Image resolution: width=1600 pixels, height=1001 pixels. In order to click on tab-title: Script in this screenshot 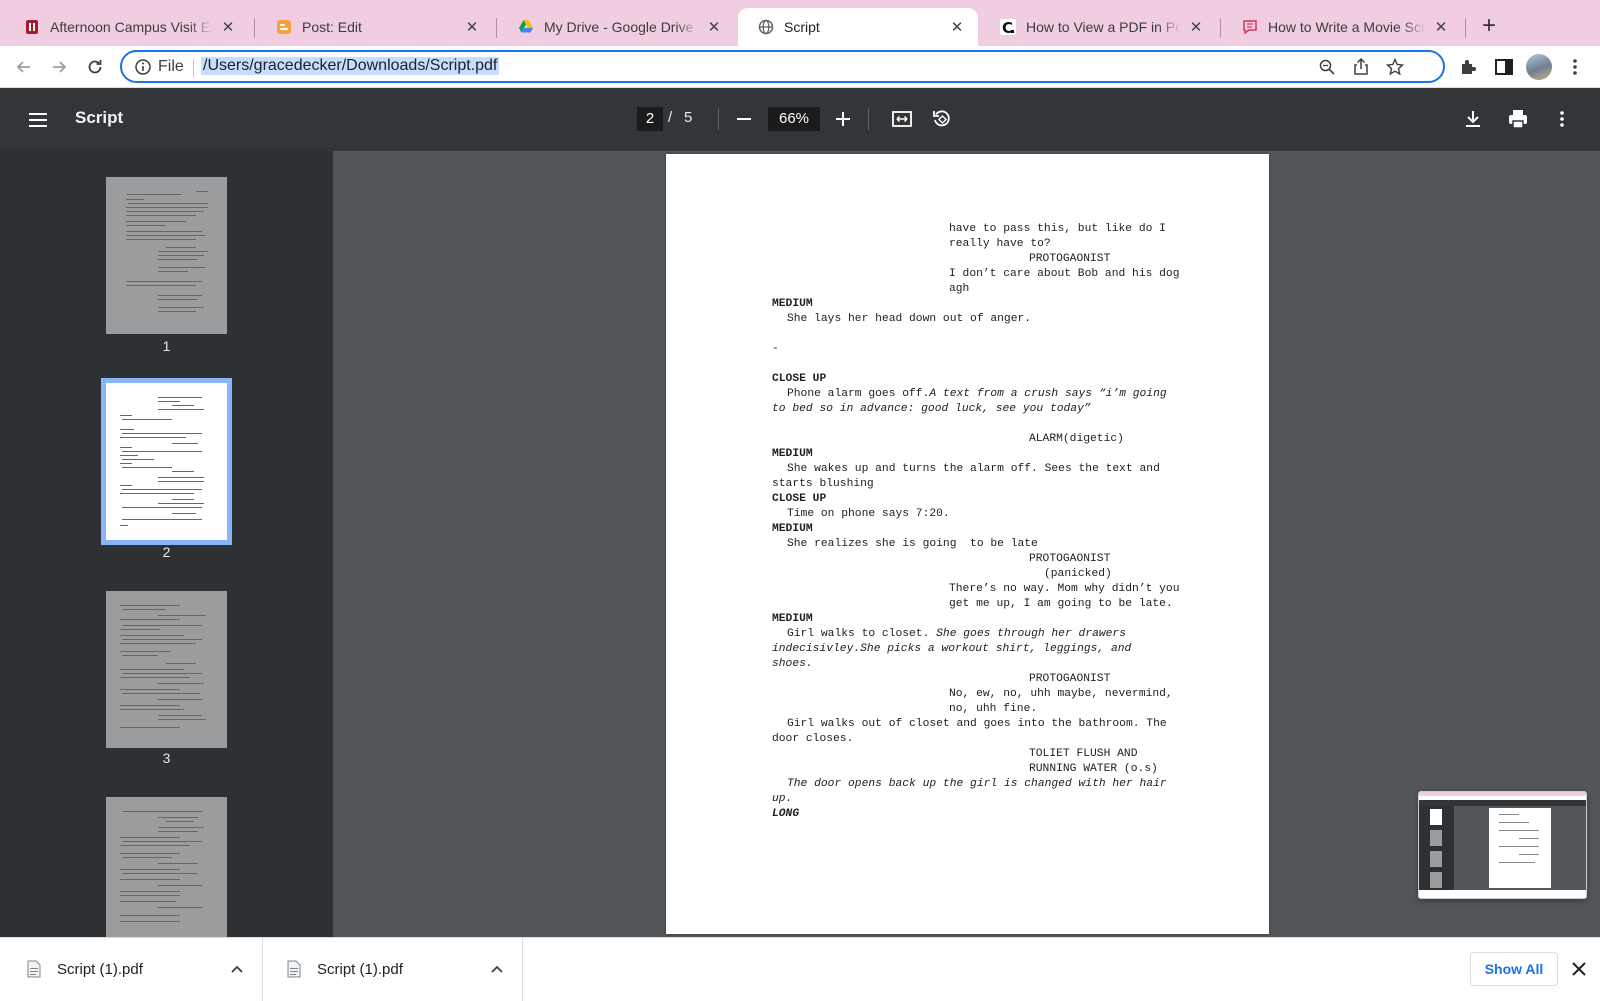, I will do `click(802, 27)`.